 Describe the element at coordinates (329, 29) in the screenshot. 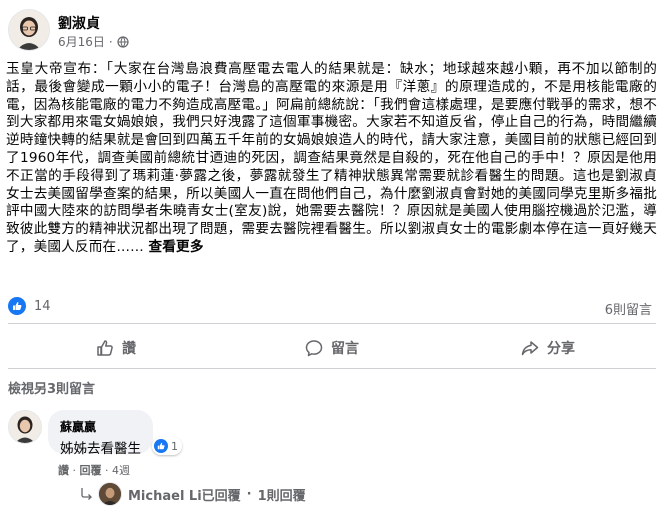

I see `post-header: 劉淑貞 6月16日 ·` at that location.